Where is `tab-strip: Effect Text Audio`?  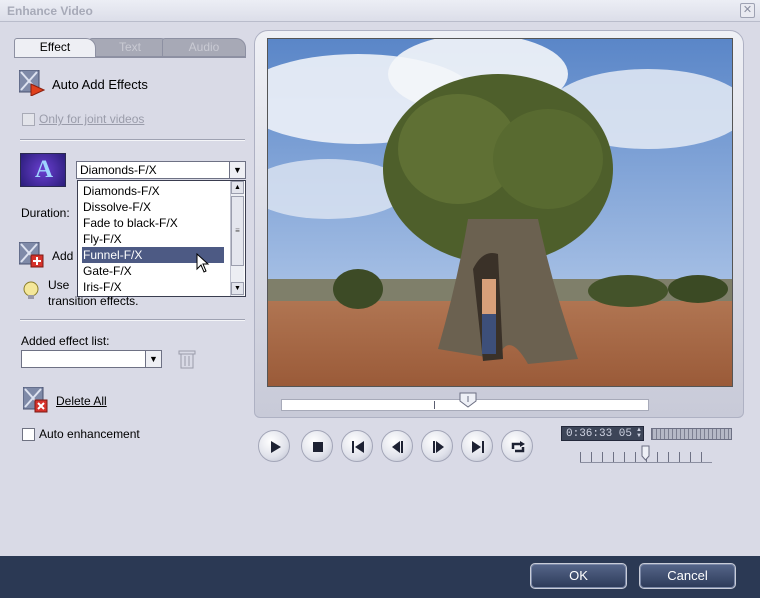
tab-strip: Effect Text Audio is located at coordinates (130, 48).